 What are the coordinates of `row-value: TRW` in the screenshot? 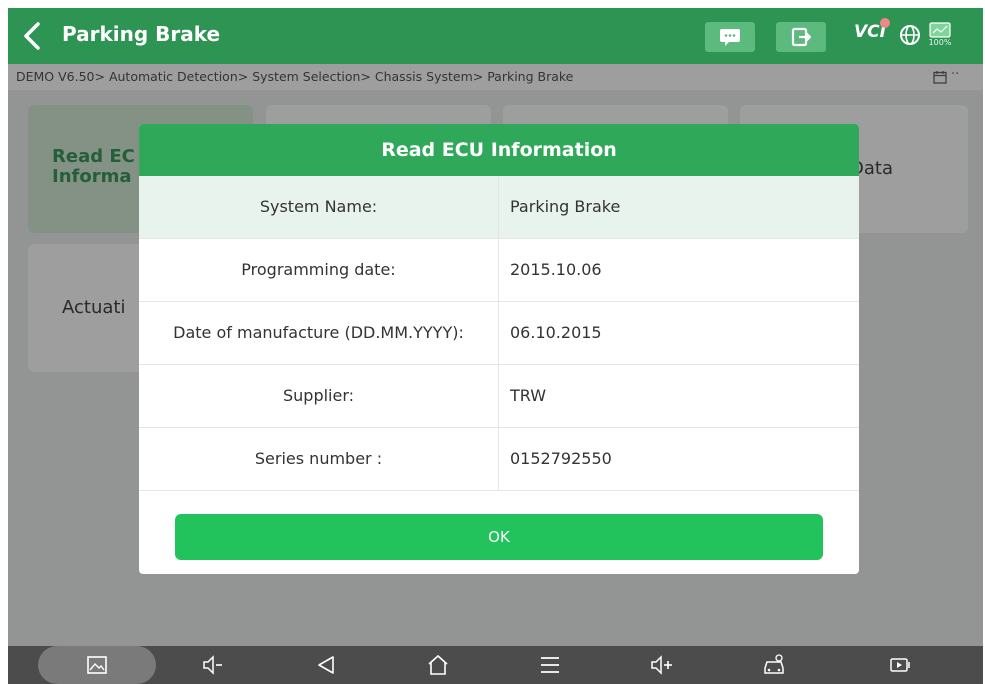 It's located at (528, 395).